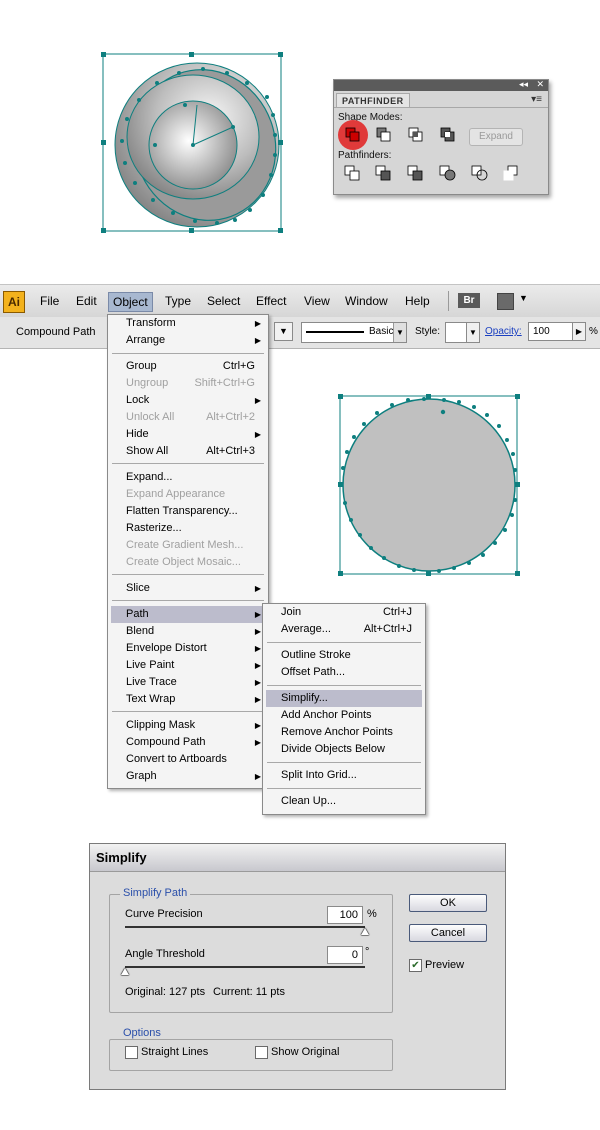 This screenshot has height=1130, width=600. What do you see at coordinates (384, 173) in the screenshot?
I see `trim-icon` at bounding box center [384, 173].